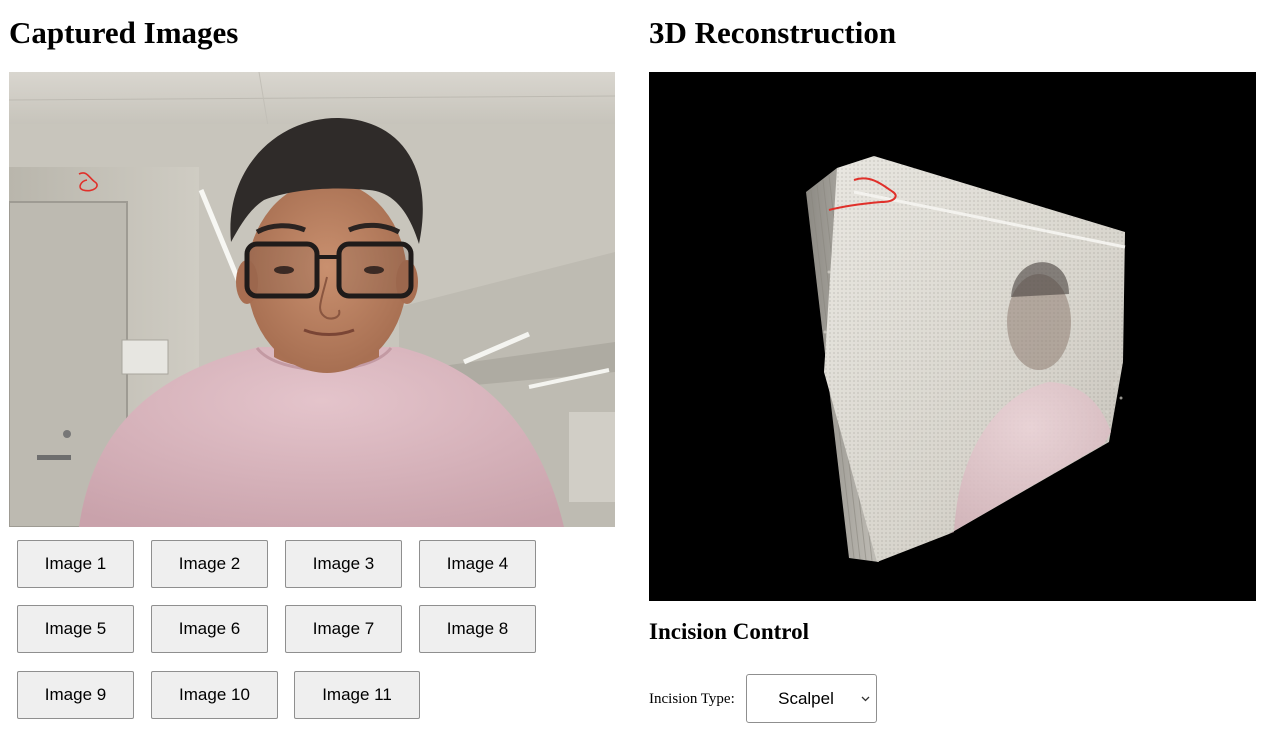  I want to click on incision-type-select: Scalpel, so click(811, 698).